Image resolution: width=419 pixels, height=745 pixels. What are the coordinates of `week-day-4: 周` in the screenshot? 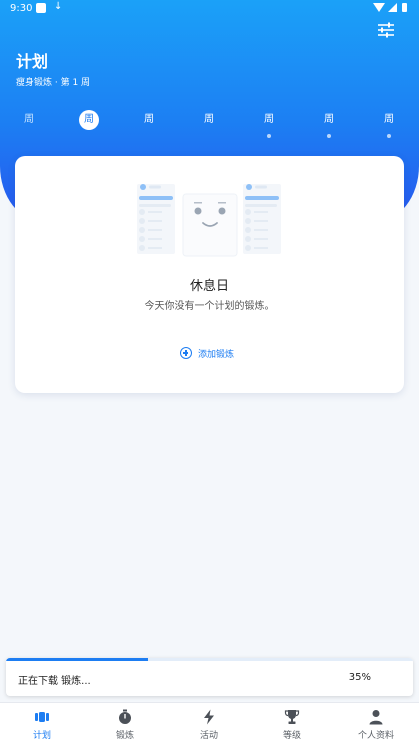 It's located at (209, 125).